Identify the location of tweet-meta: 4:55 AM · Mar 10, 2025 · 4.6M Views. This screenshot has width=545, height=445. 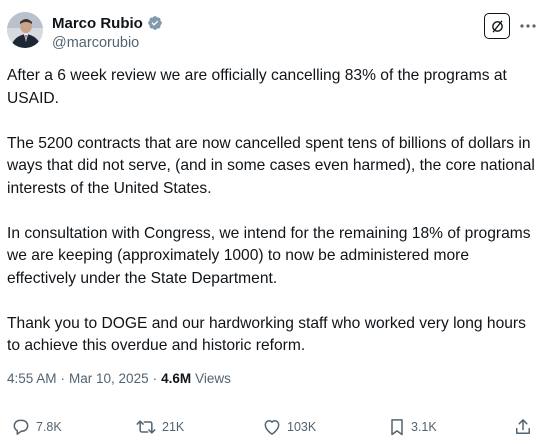
(119, 378).